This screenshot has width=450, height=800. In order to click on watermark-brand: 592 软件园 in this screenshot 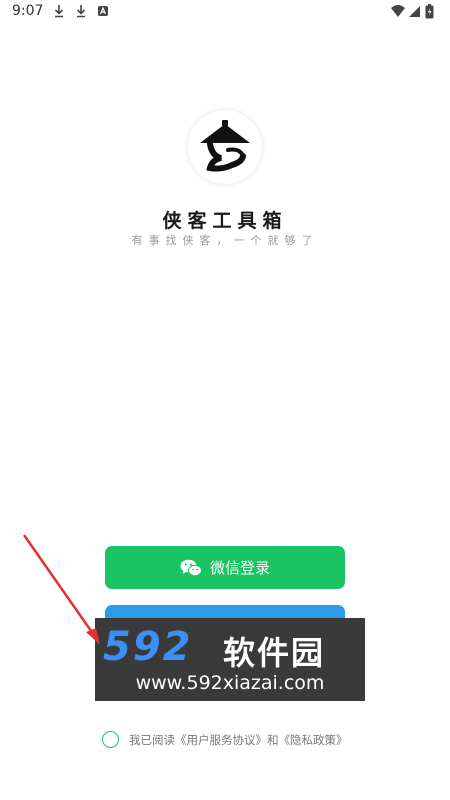, I will do `click(230, 646)`.